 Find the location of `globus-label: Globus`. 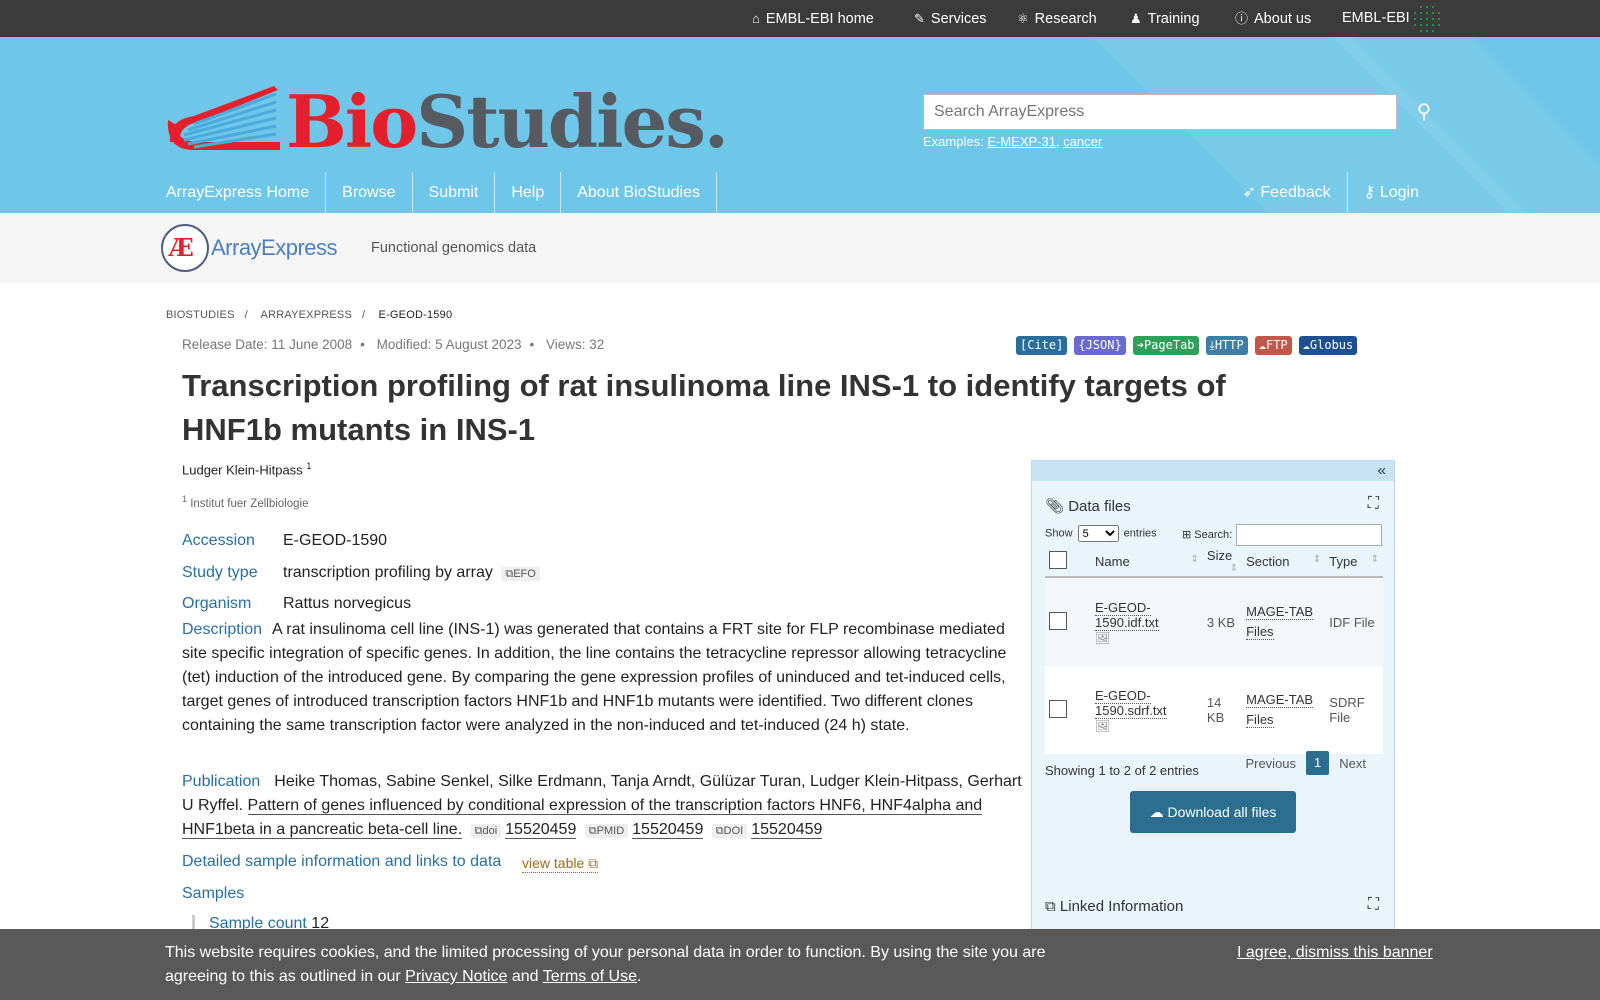

globus-label: Globus is located at coordinates (1331, 345).